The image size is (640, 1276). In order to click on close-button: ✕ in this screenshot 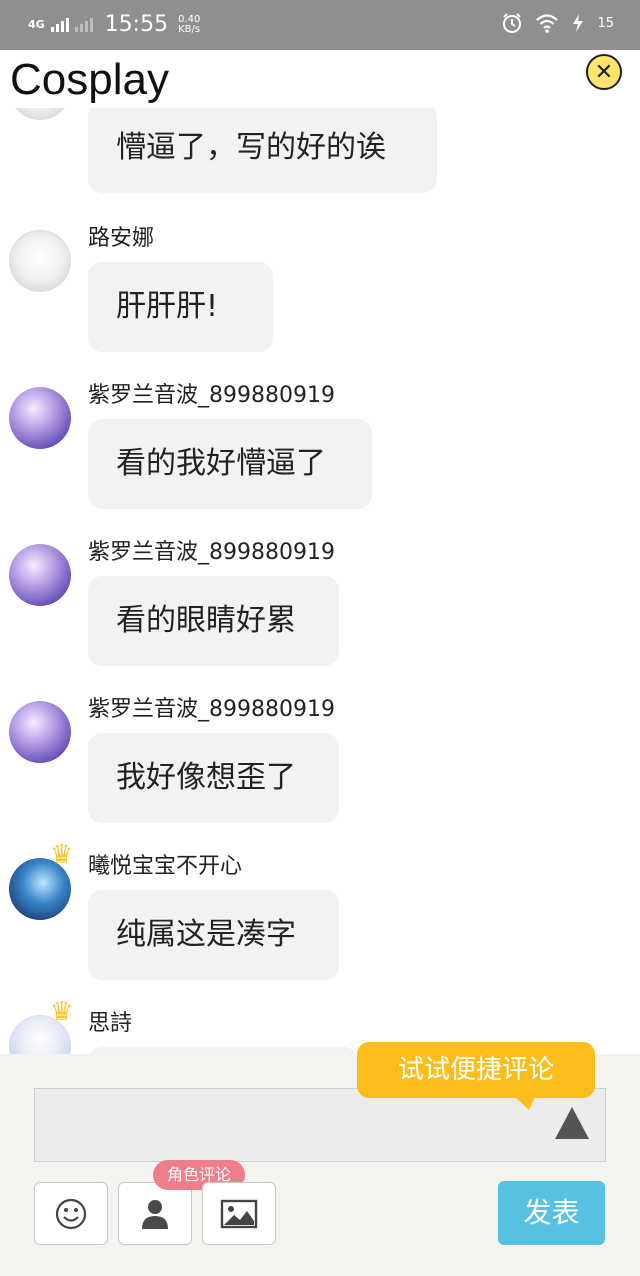, I will do `click(604, 72)`.